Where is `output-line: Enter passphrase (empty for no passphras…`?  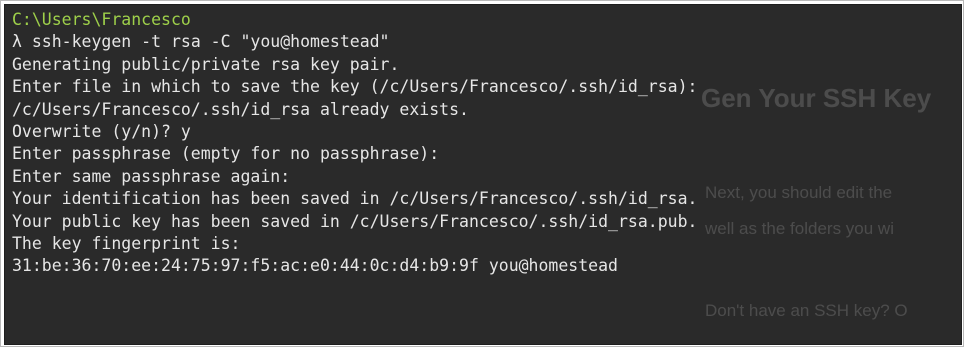 output-line: Enter passphrase (empty for no passphras… is located at coordinates (226, 154).